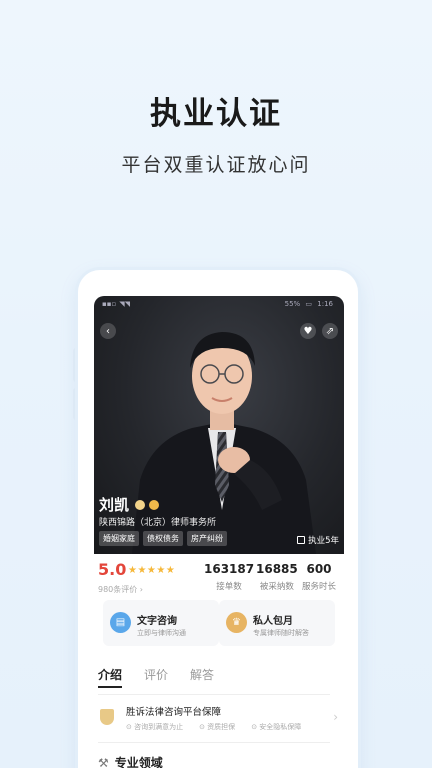  I want to click on guarantee-title: 胜诉法律咨询平台保障, so click(174, 712).